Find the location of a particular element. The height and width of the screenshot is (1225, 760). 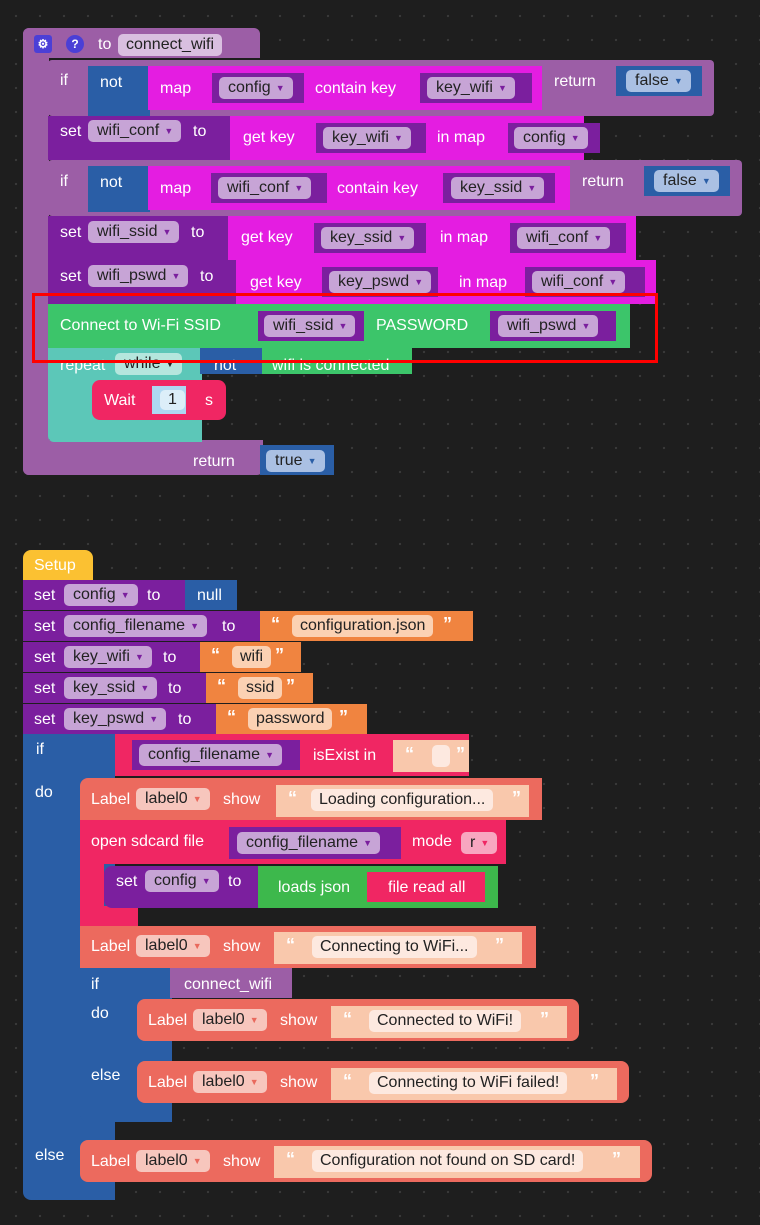

keyword-file-read-all: file read all is located at coordinates (427, 887).